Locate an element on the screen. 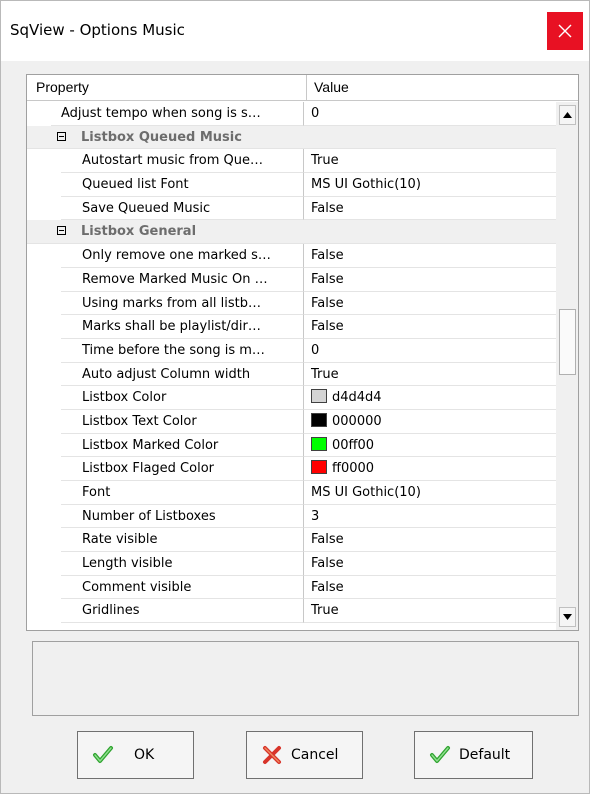 The width and height of the screenshot is (590, 794). color-value: 000000 is located at coordinates (357, 421).